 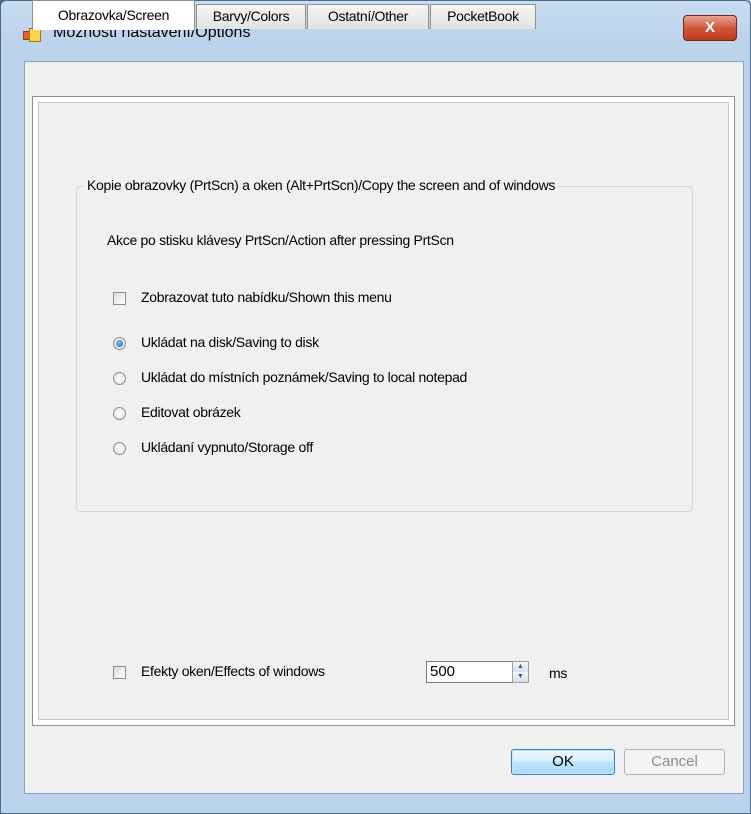 I want to click on radio-edit-image-label: Editovat obrázek, so click(x=191, y=412).